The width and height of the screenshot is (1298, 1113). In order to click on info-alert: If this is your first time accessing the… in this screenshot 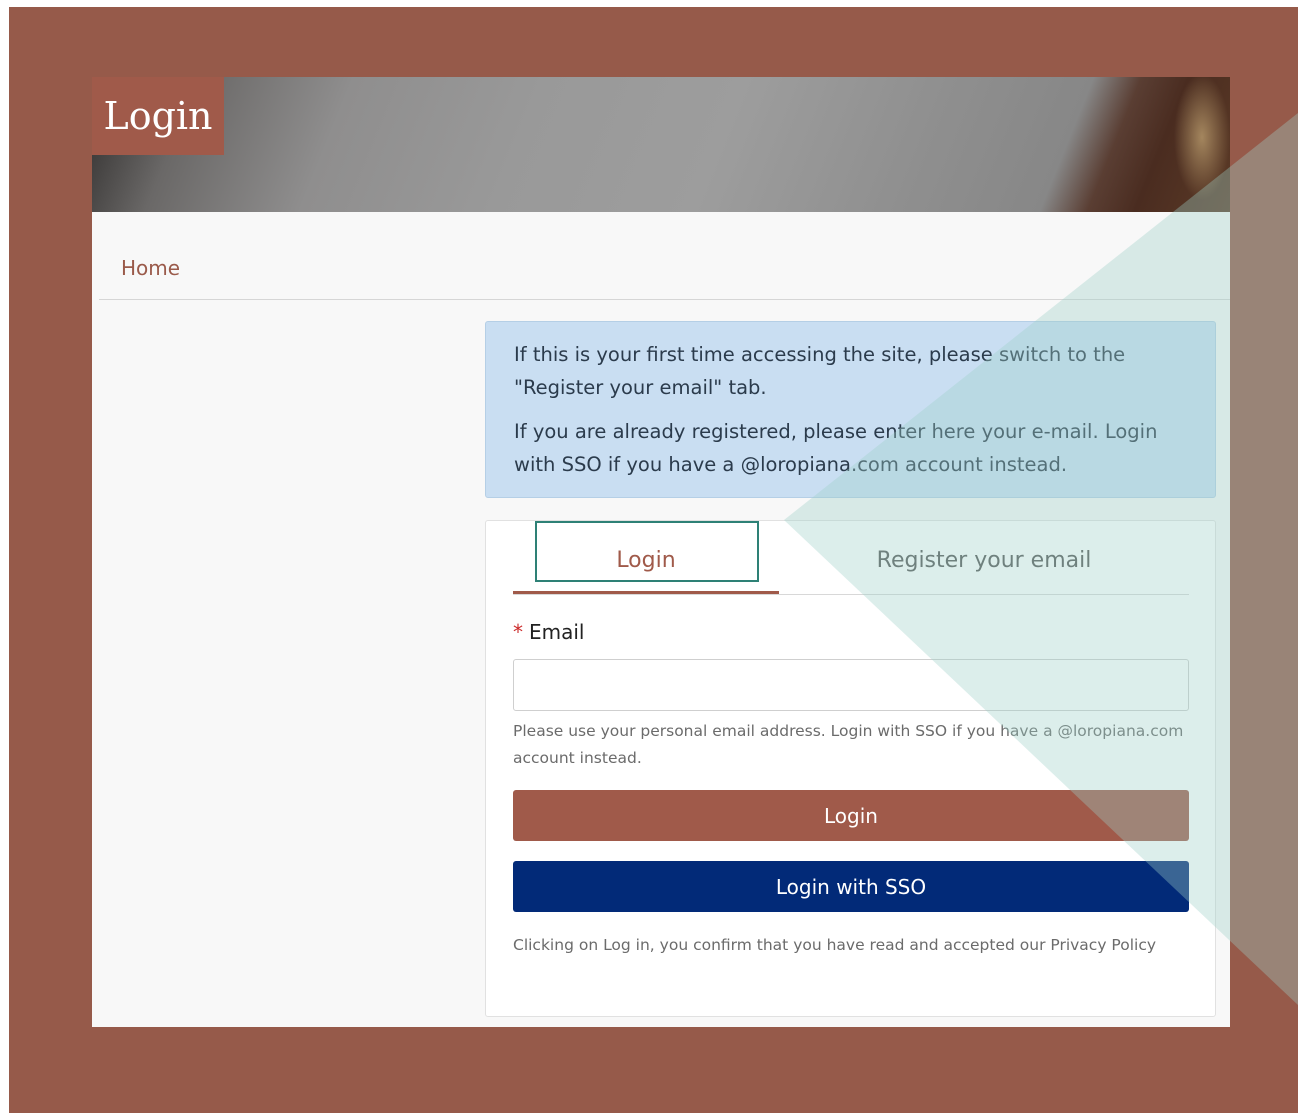, I will do `click(850, 409)`.